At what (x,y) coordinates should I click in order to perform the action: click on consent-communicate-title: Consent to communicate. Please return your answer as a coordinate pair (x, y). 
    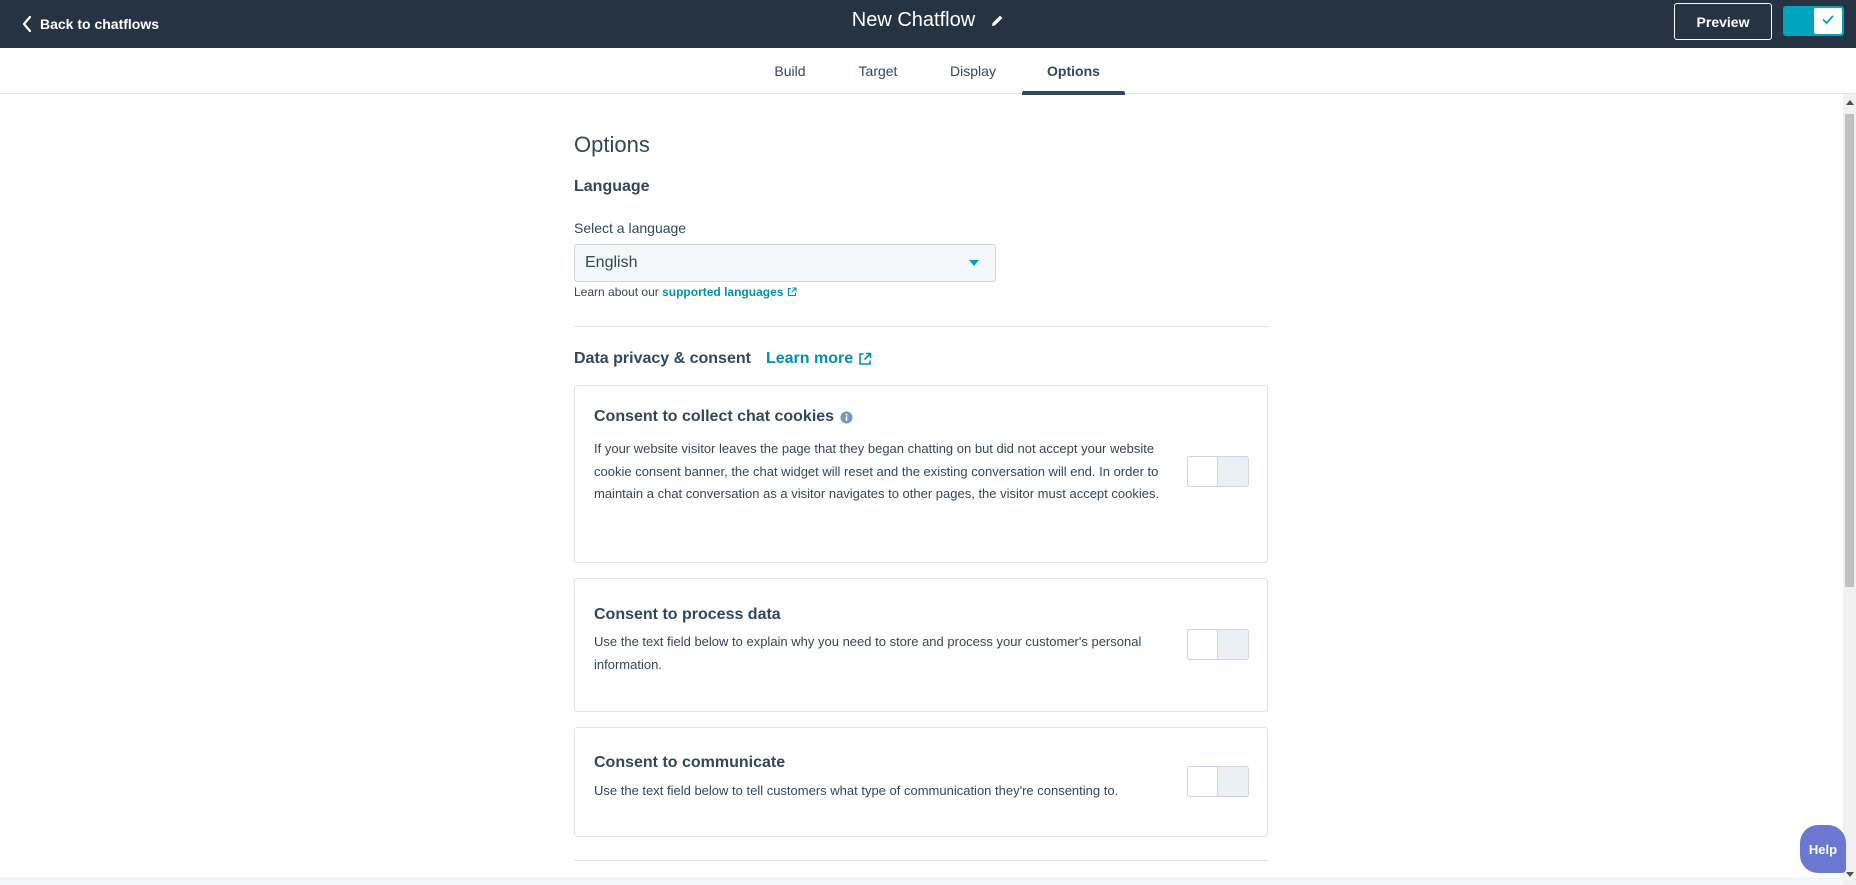
    Looking at the image, I should click on (690, 762).